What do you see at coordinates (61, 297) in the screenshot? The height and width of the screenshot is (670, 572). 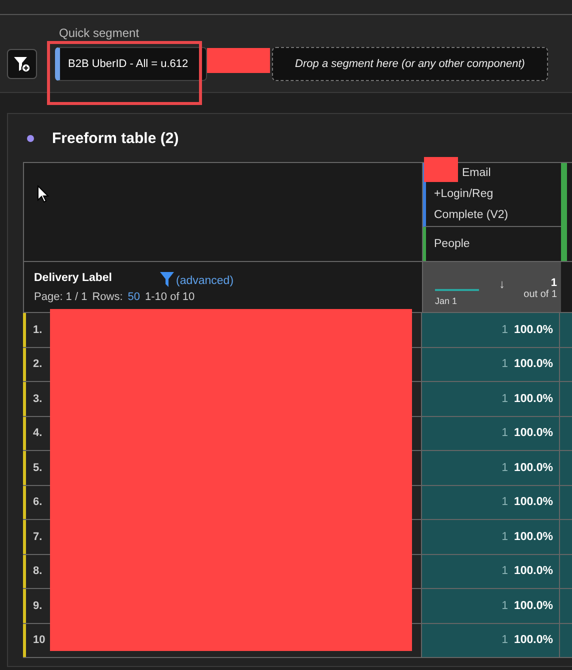 I see `page-indicator: Page: 1 / 1` at bounding box center [61, 297].